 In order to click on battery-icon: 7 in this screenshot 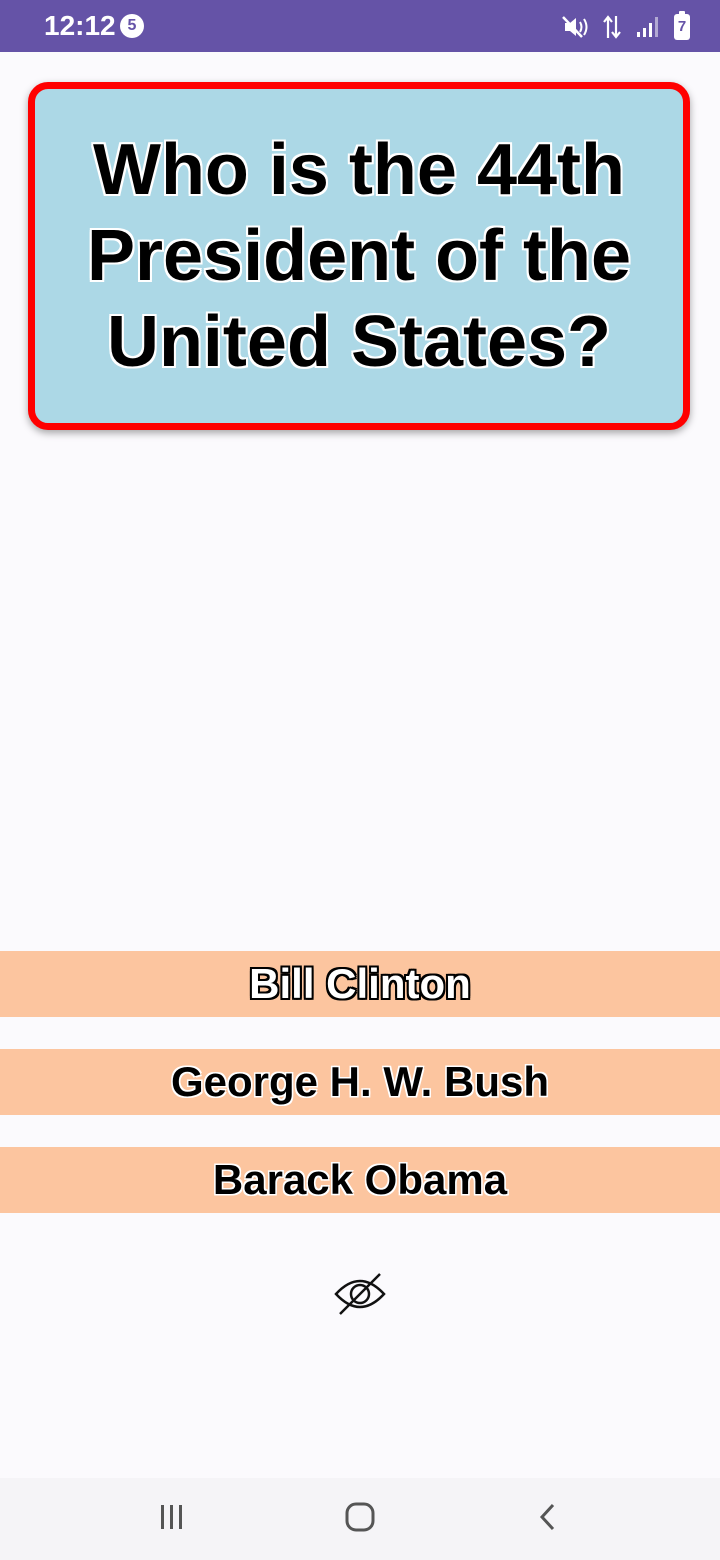, I will do `click(682, 25)`.